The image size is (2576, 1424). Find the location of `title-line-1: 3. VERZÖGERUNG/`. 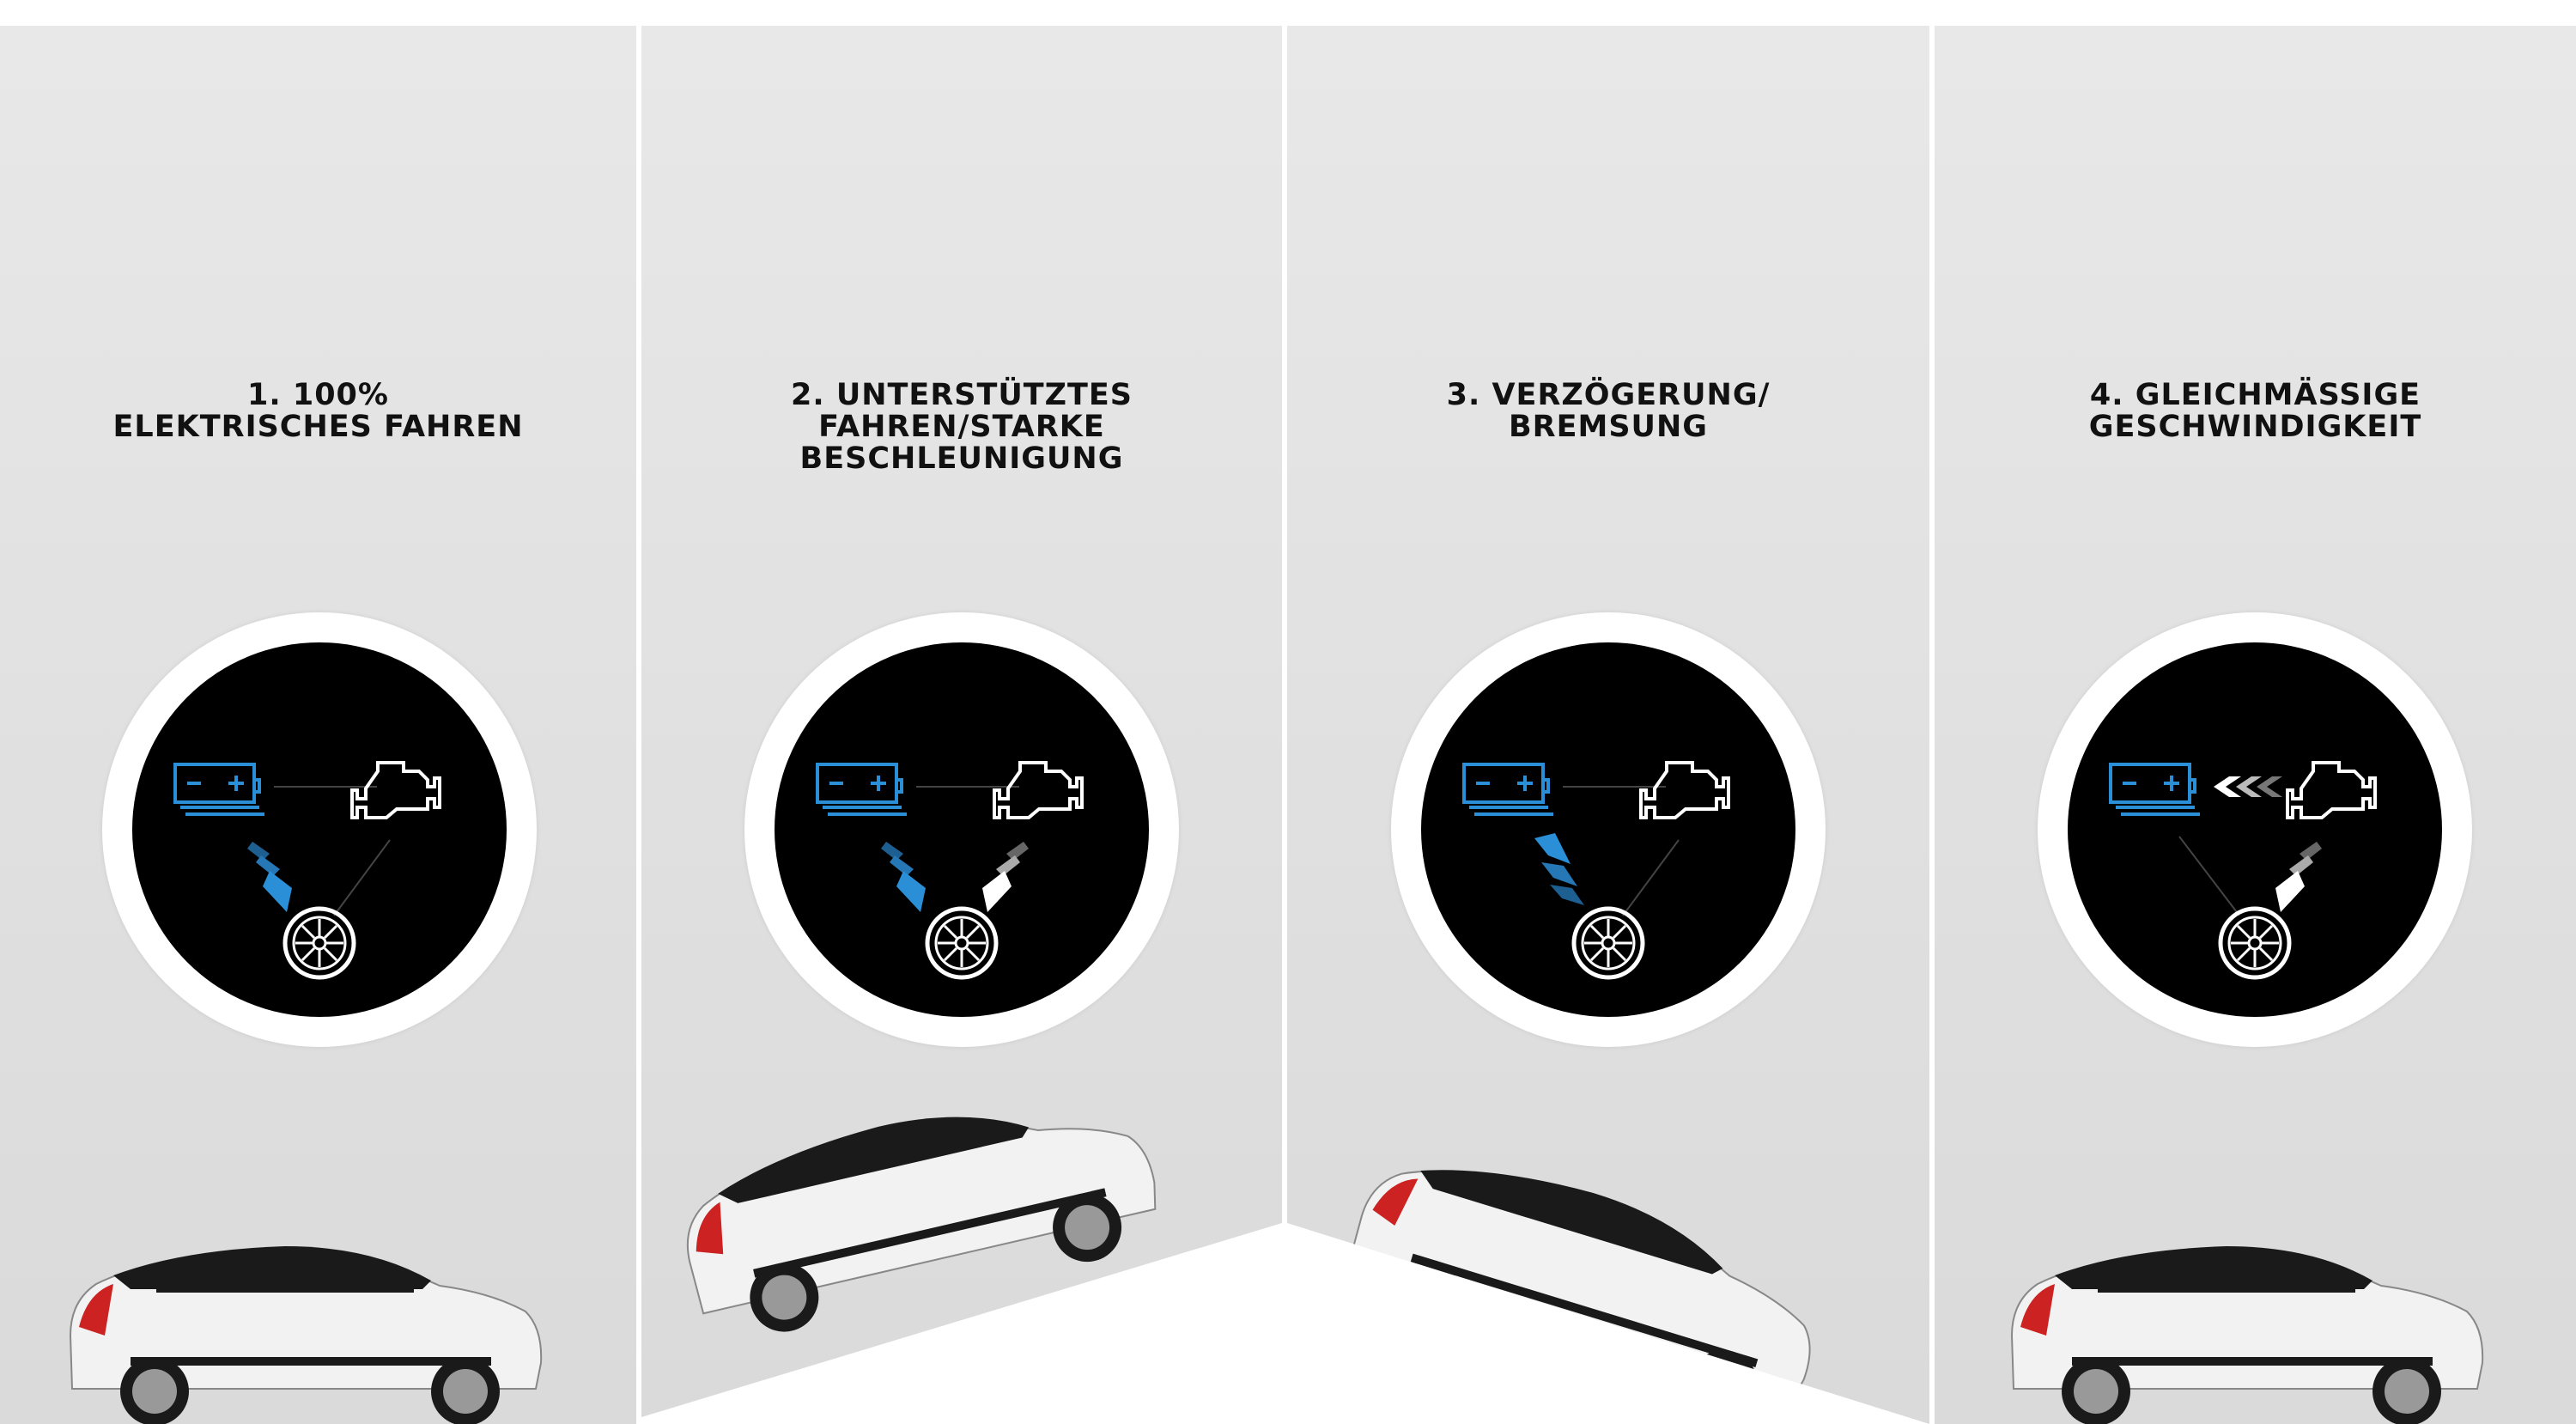

title-line-1: 3. VERZÖGERUNG/ is located at coordinates (1609, 395).